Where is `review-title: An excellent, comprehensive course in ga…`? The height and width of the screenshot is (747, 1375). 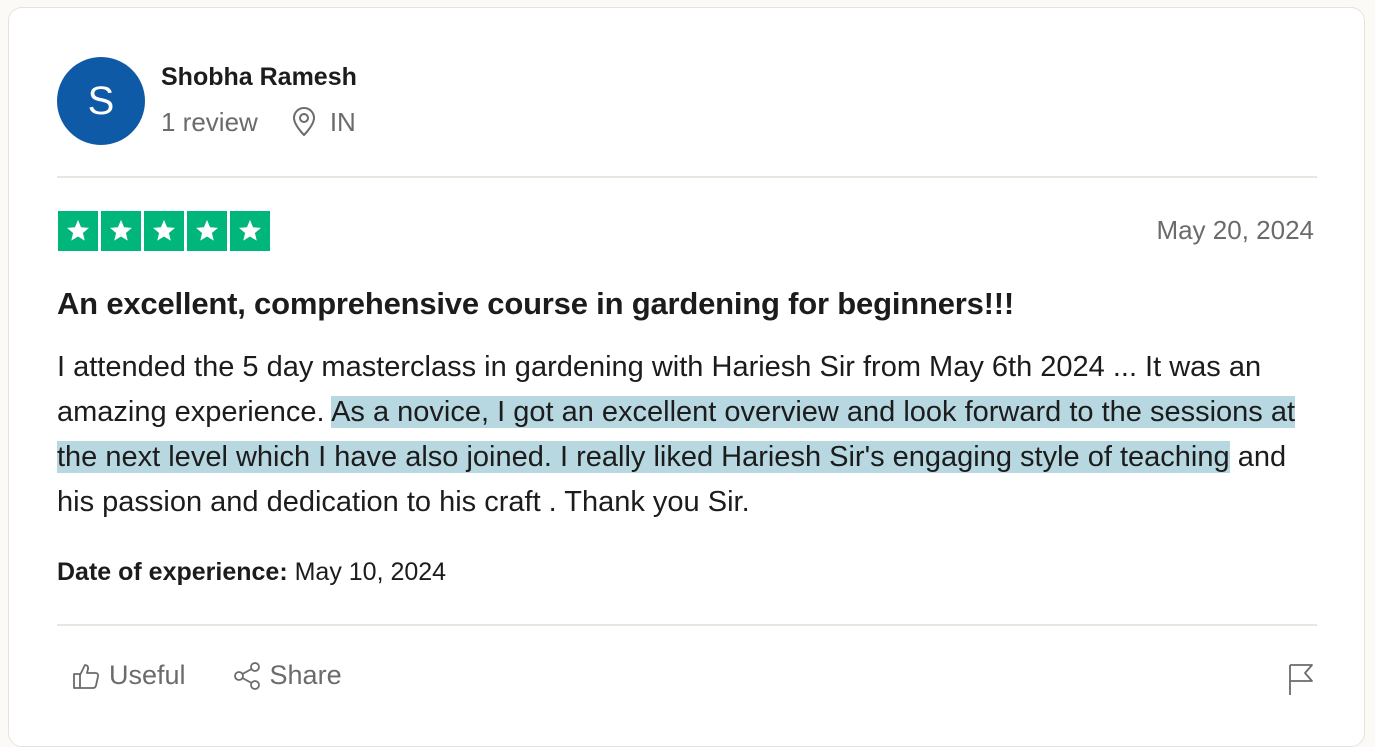
review-title: An excellent, comprehensive course in ga… is located at coordinates (535, 304).